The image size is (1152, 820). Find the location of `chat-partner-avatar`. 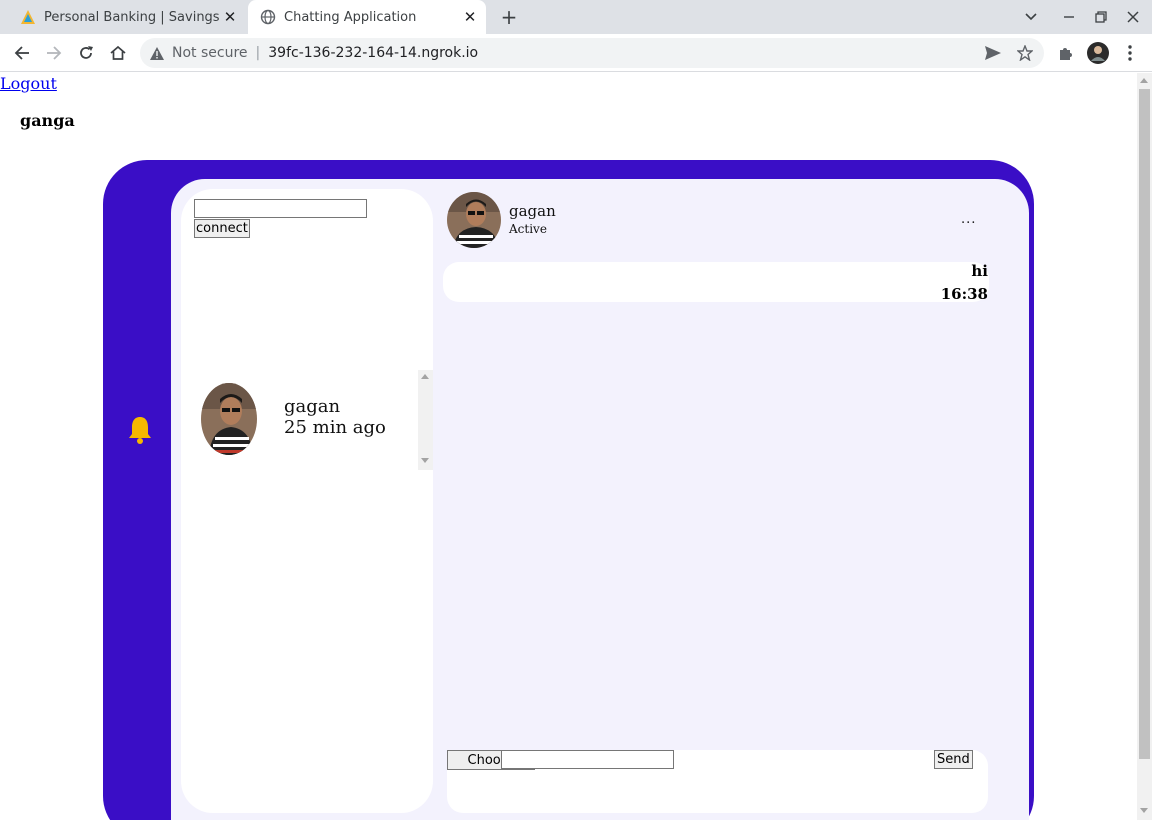

chat-partner-avatar is located at coordinates (474, 220).